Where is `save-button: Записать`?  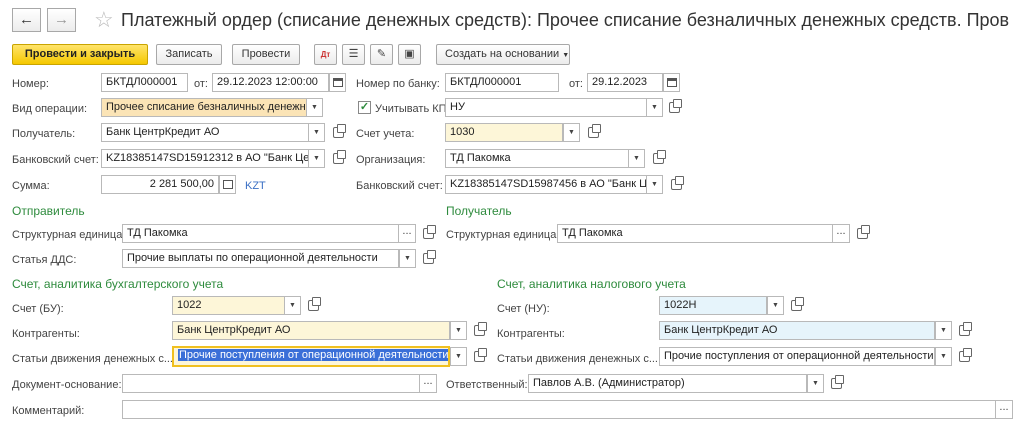 save-button: Записать is located at coordinates (189, 54).